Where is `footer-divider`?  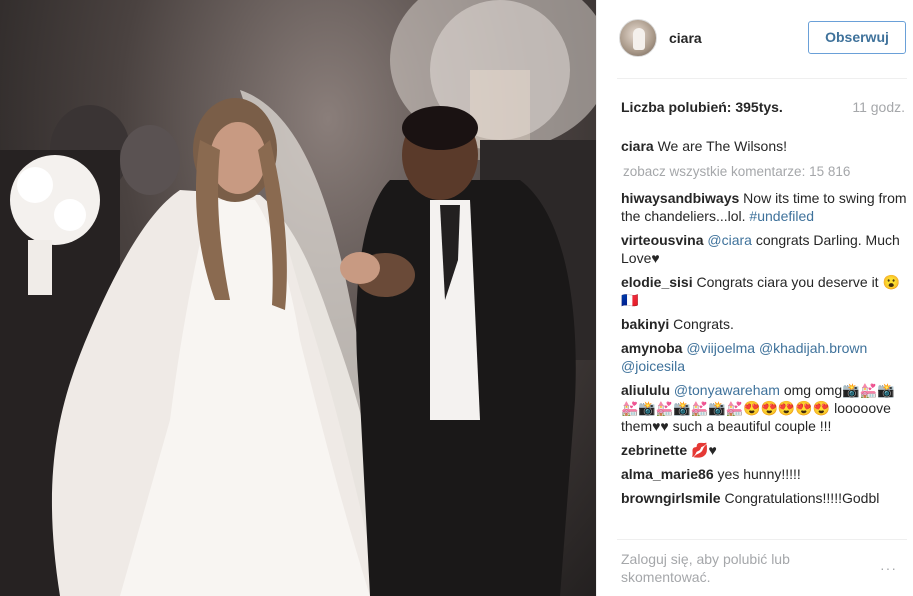 footer-divider is located at coordinates (762, 539).